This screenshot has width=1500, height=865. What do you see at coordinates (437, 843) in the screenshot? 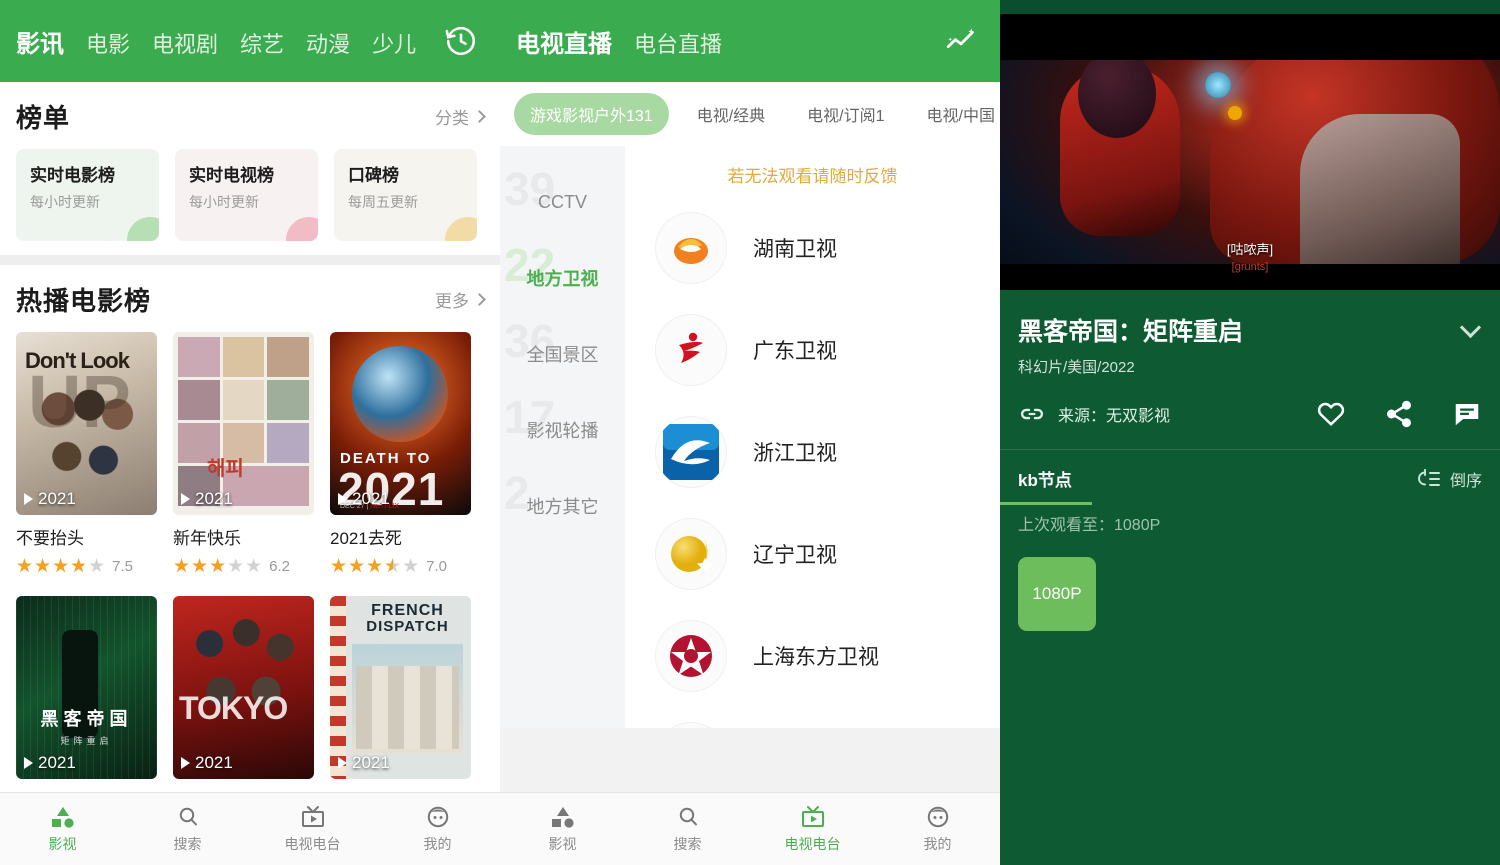
I see `bottom-nav-label: 我的` at bounding box center [437, 843].